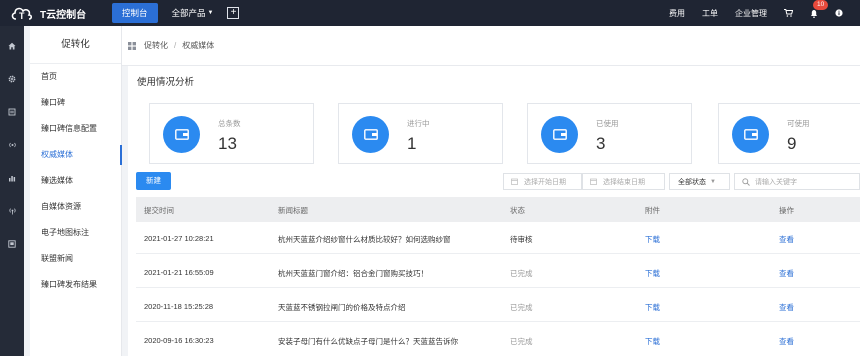 The width and height of the screenshot is (860, 356). Describe the element at coordinates (710, 13) in the screenshot. I see `ticket-link: 工单` at that location.